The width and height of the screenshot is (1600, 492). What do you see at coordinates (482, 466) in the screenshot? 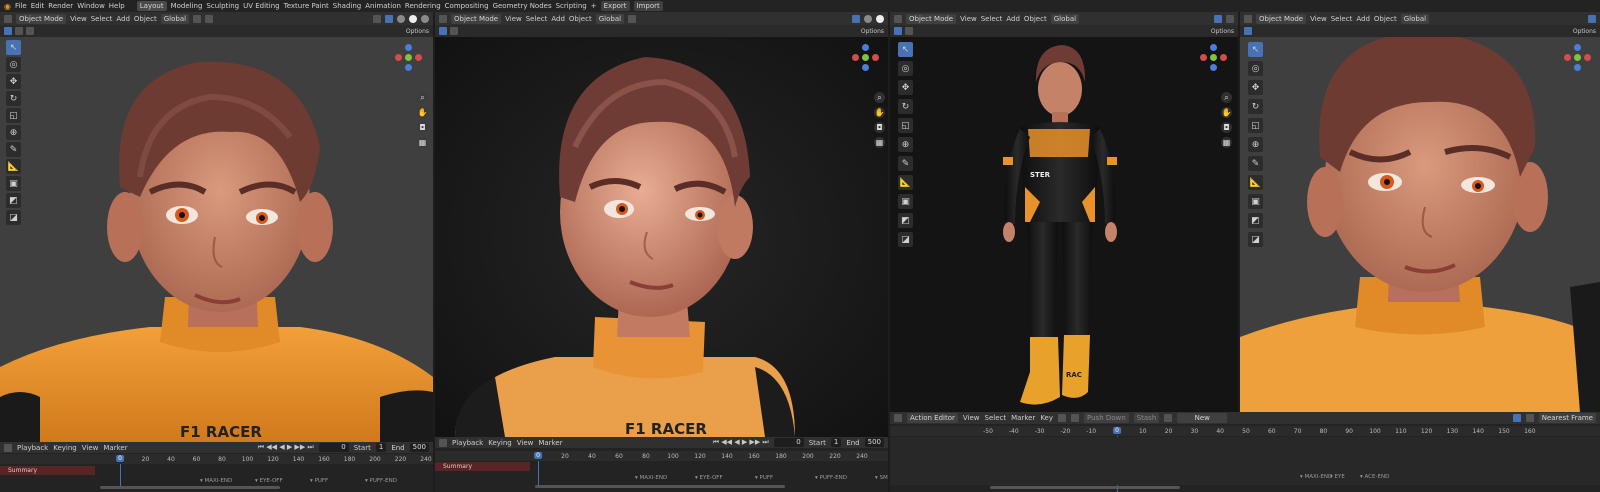
I see `summary-channel-2: Summary` at bounding box center [482, 466].